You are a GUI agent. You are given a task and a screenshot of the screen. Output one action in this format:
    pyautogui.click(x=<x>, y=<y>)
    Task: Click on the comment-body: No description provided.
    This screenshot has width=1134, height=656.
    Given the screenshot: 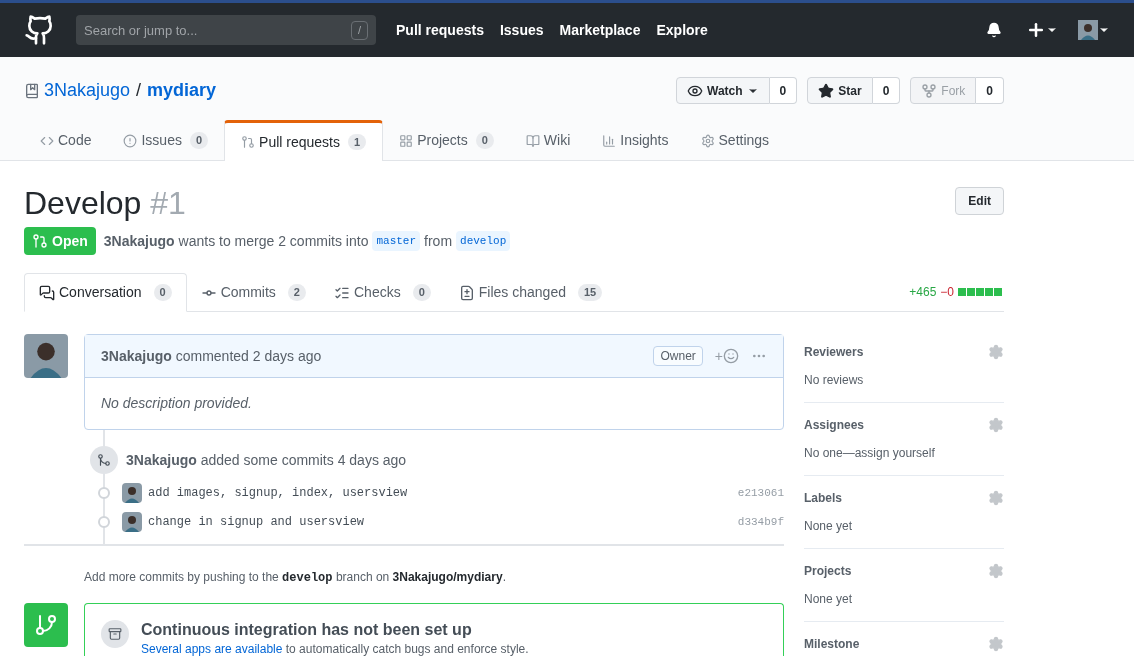 What is the action you would take?
    pyautogui.click(x=176, y=403)
    